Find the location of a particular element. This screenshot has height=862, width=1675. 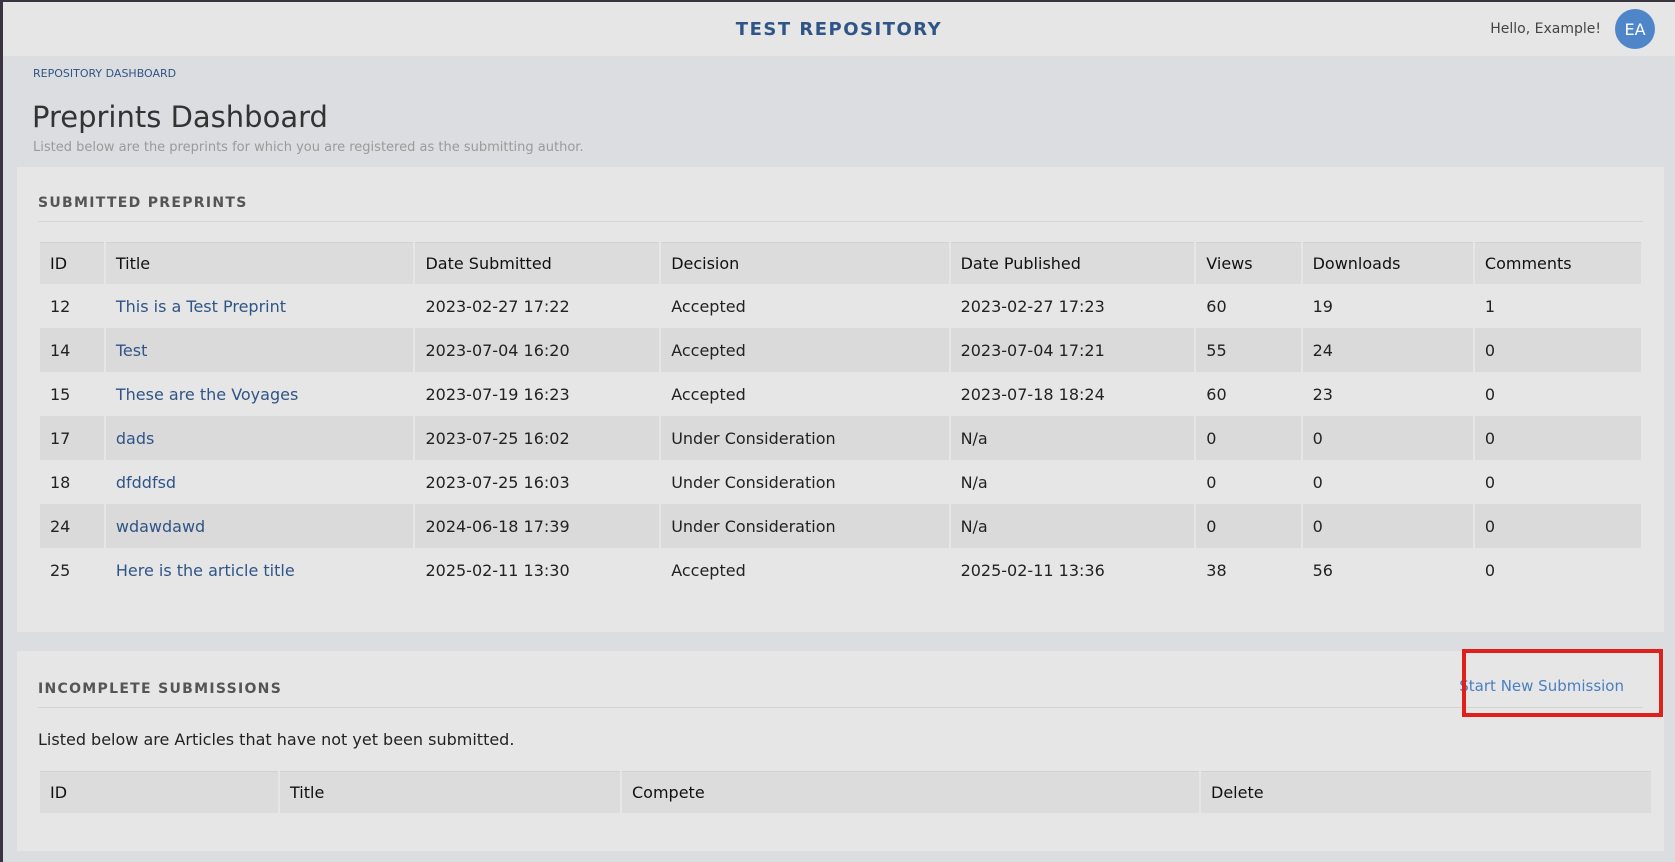

table-header-row: ID Title Compete Delete is located at coordinates (845, 792).